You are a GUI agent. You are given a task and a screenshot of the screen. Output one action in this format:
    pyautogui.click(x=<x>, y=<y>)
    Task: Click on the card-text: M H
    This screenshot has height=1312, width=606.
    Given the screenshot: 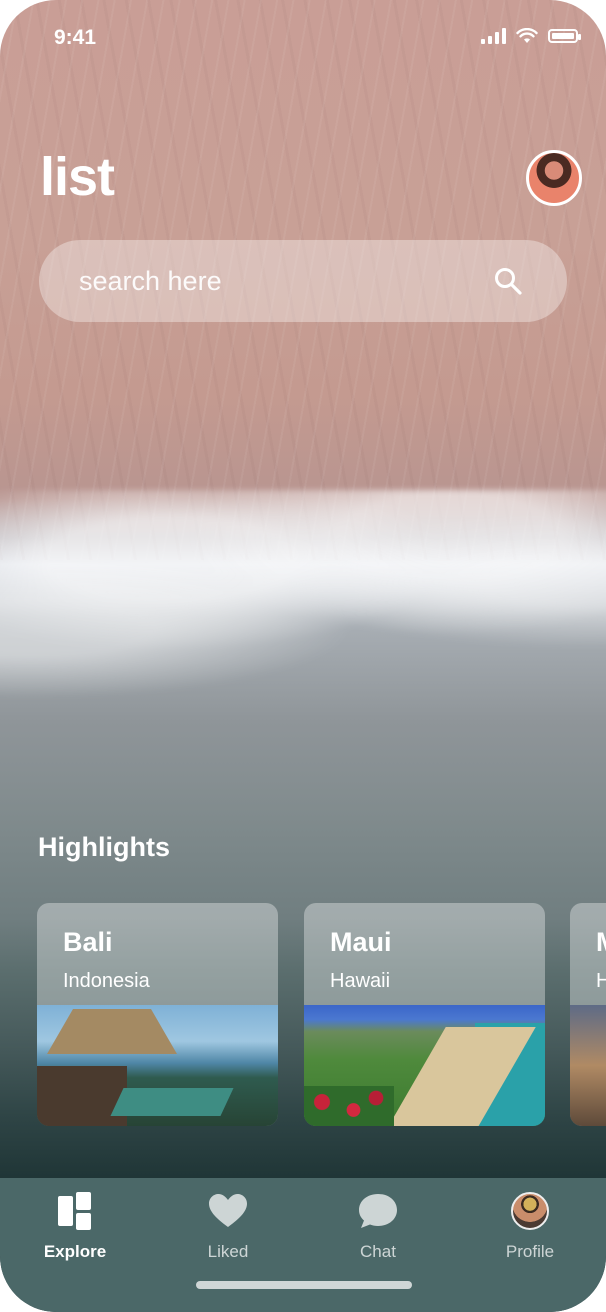 What is the action you would take?
    pyautogui.click(x=601, y=960)
    